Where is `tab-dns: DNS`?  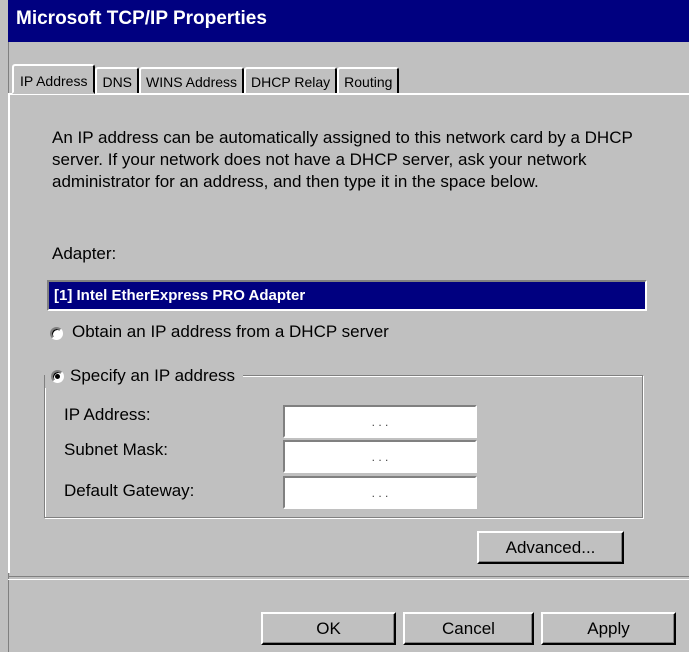
tab-dns: DNS is located at coordinates (117, 80).